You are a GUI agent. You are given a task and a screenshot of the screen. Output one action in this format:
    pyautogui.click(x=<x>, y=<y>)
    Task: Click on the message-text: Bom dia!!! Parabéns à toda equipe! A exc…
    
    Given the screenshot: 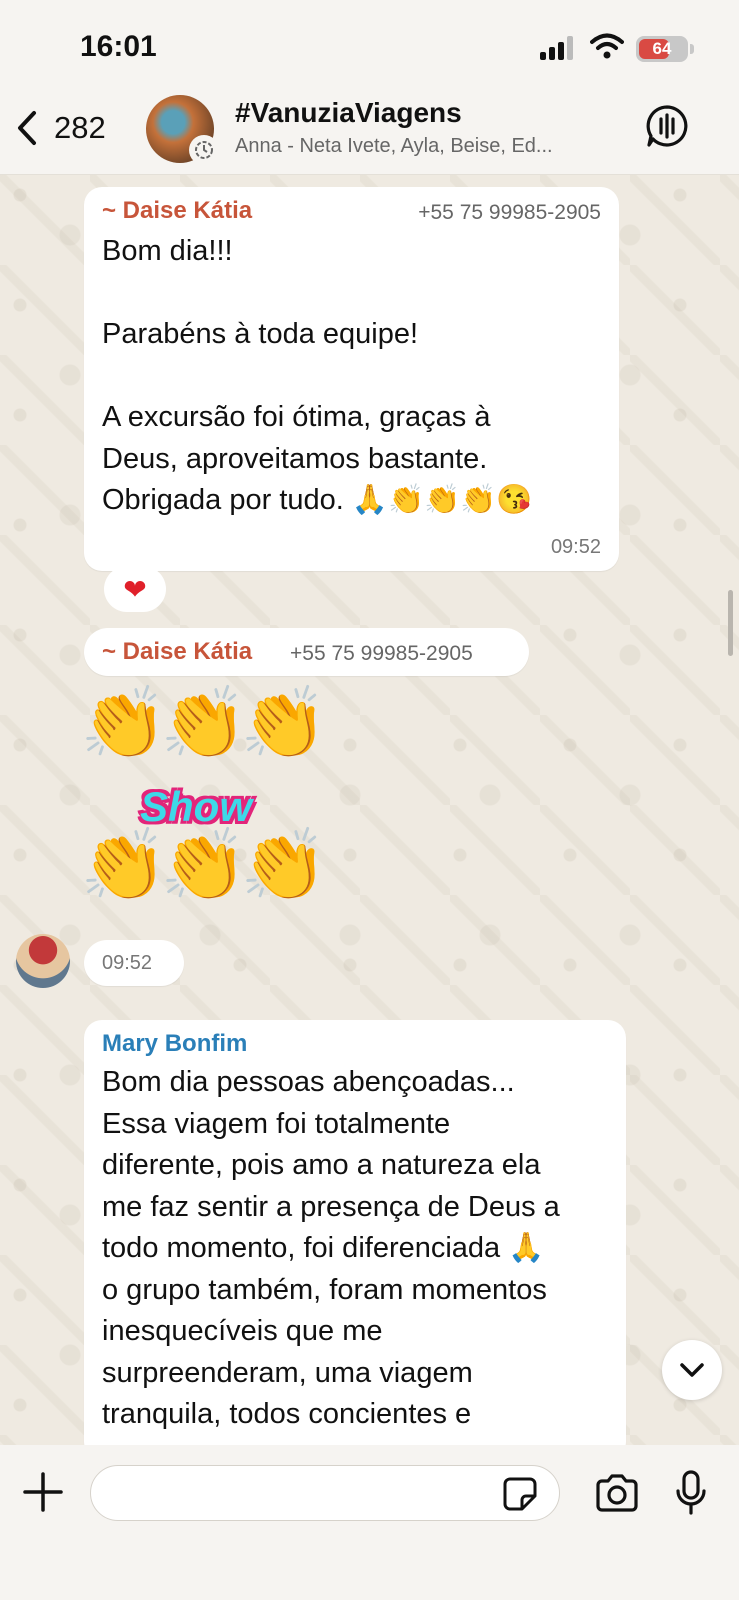 What is the action you would take?
    pyautogui.click(x=317, y=375)
    